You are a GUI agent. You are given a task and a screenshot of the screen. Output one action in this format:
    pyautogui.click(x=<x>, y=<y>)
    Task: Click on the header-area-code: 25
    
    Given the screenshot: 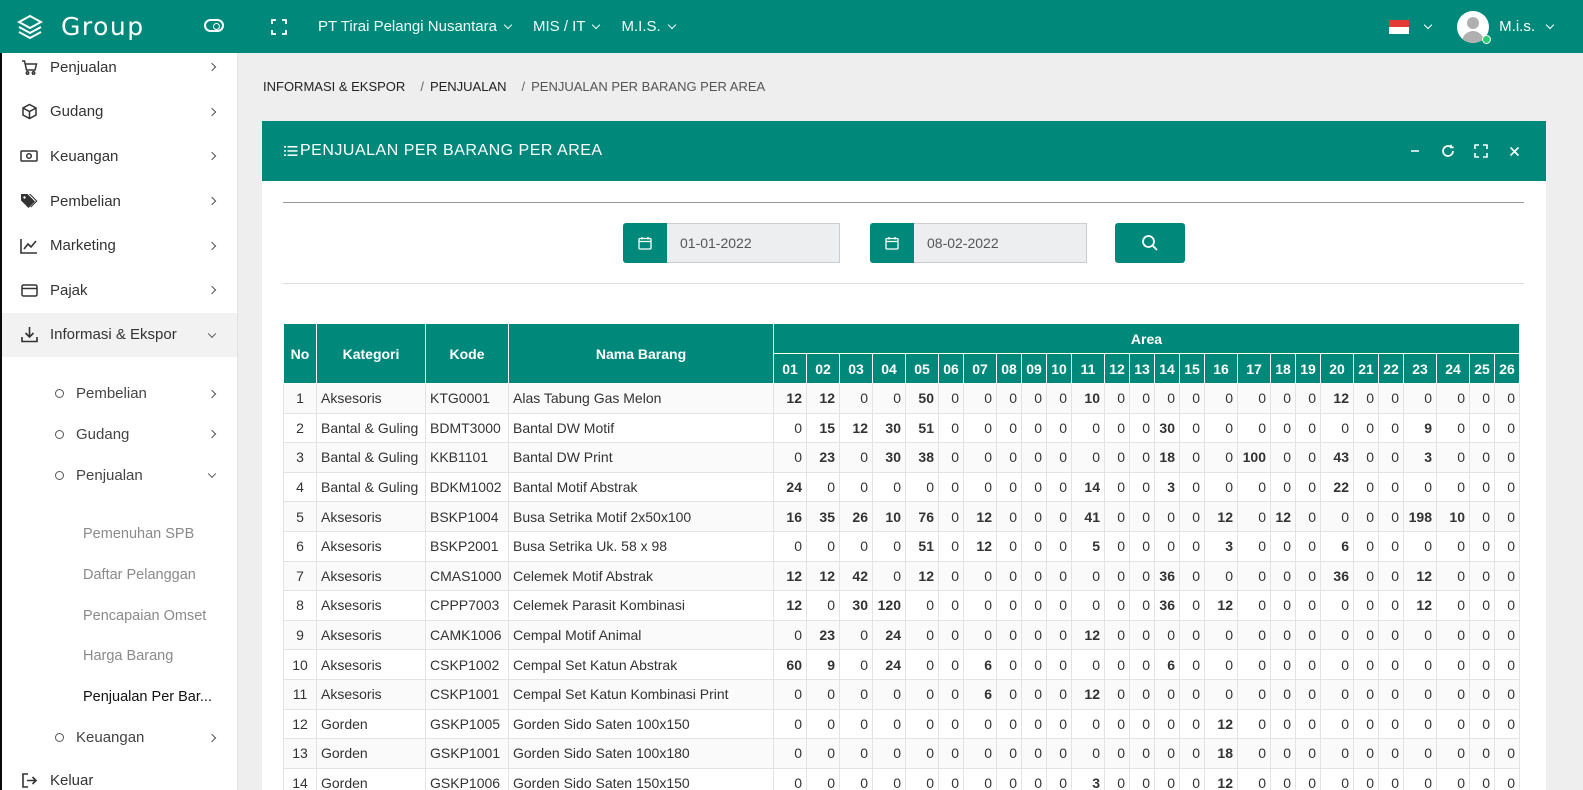 What is the action you would take?
    pyautogui.click(x=1482, y=368)
    